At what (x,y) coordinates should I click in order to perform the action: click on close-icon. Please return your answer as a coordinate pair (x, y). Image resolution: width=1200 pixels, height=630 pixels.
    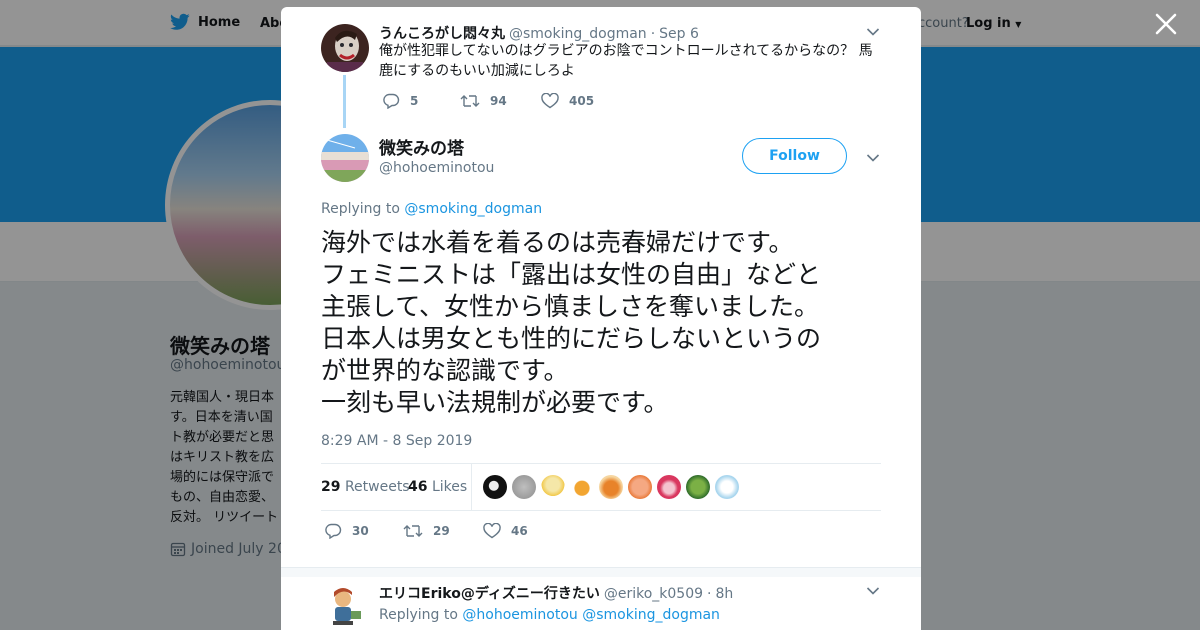
    Looking at the image, I should click on (1166, 24).